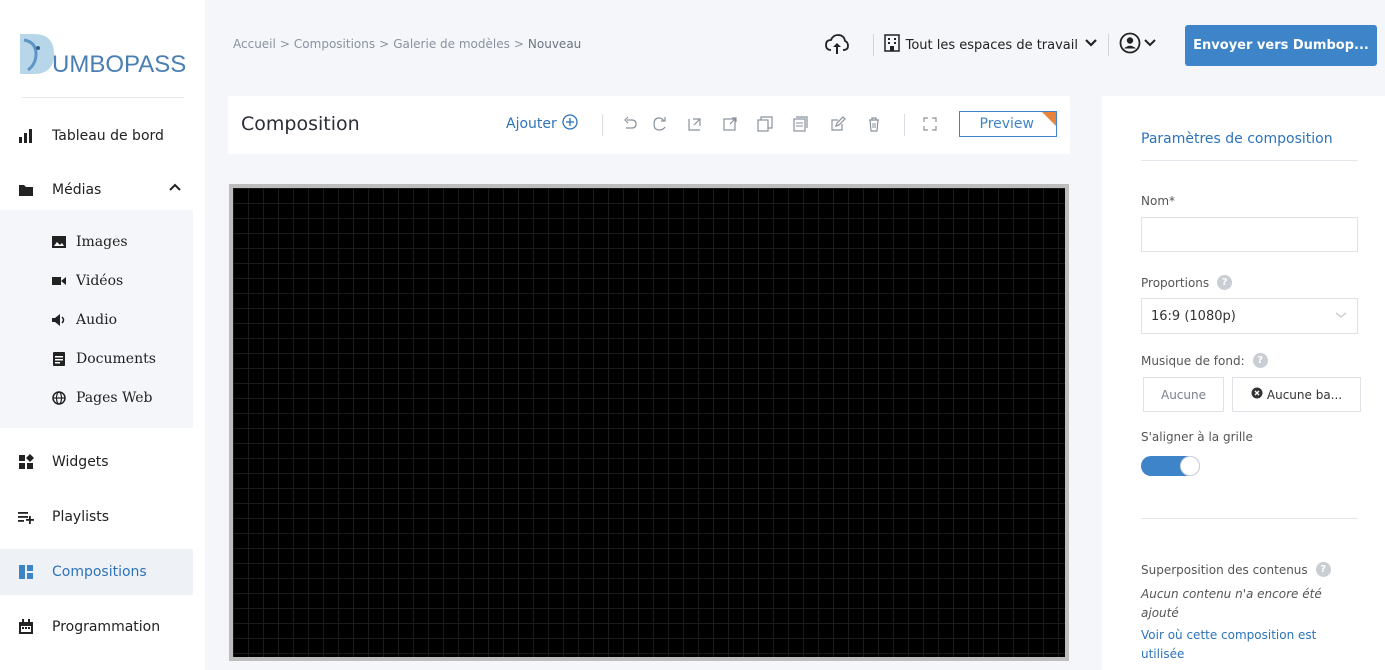 The image size is (1385, 670). What do you see at coordinates (26, 136) in the screenshot?
I see `bar-chart-icon` at bounding box center [26, 136].